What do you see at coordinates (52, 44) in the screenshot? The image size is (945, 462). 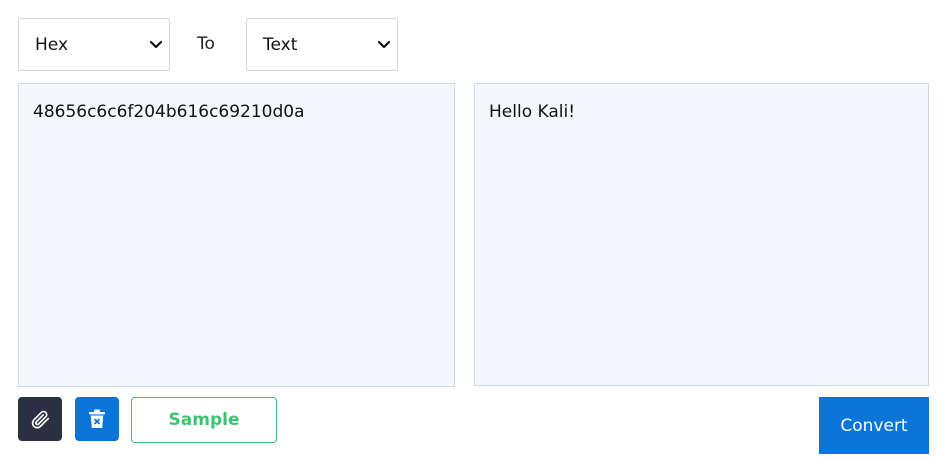 I see `from-format-value: Hex` at bounding box center [52, 44].